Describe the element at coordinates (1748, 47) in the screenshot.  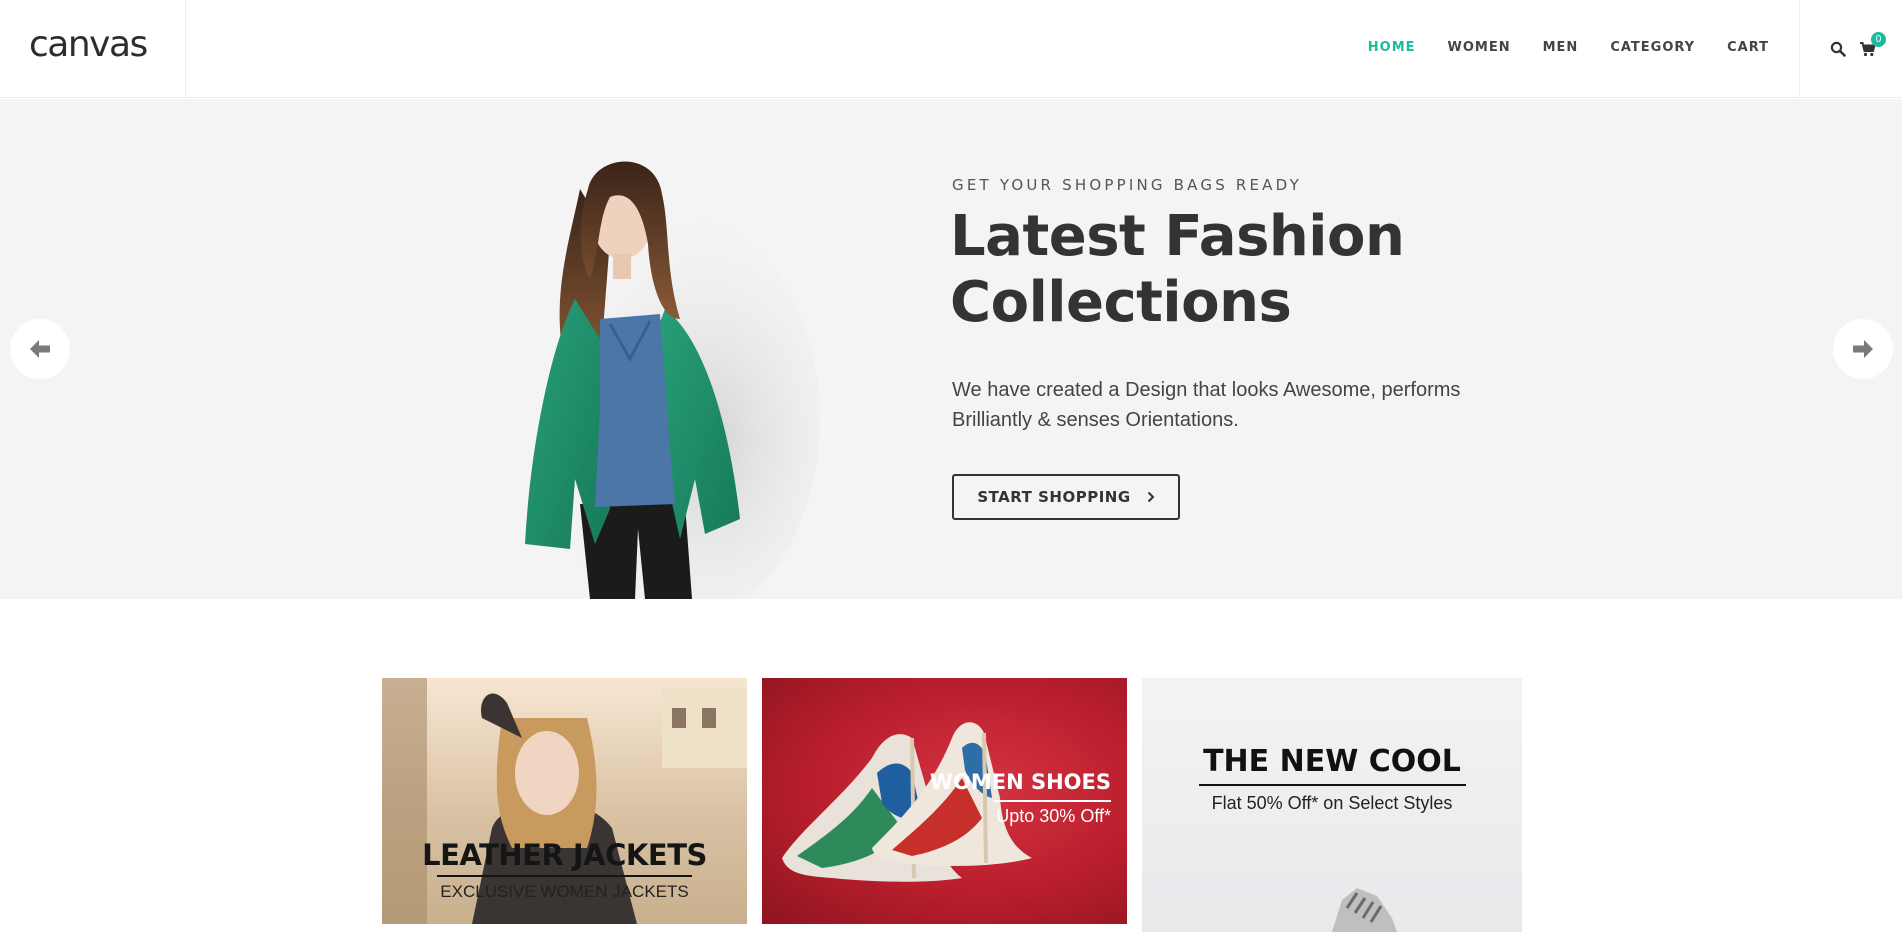
I see `nav-item-cart: CART` at that location.